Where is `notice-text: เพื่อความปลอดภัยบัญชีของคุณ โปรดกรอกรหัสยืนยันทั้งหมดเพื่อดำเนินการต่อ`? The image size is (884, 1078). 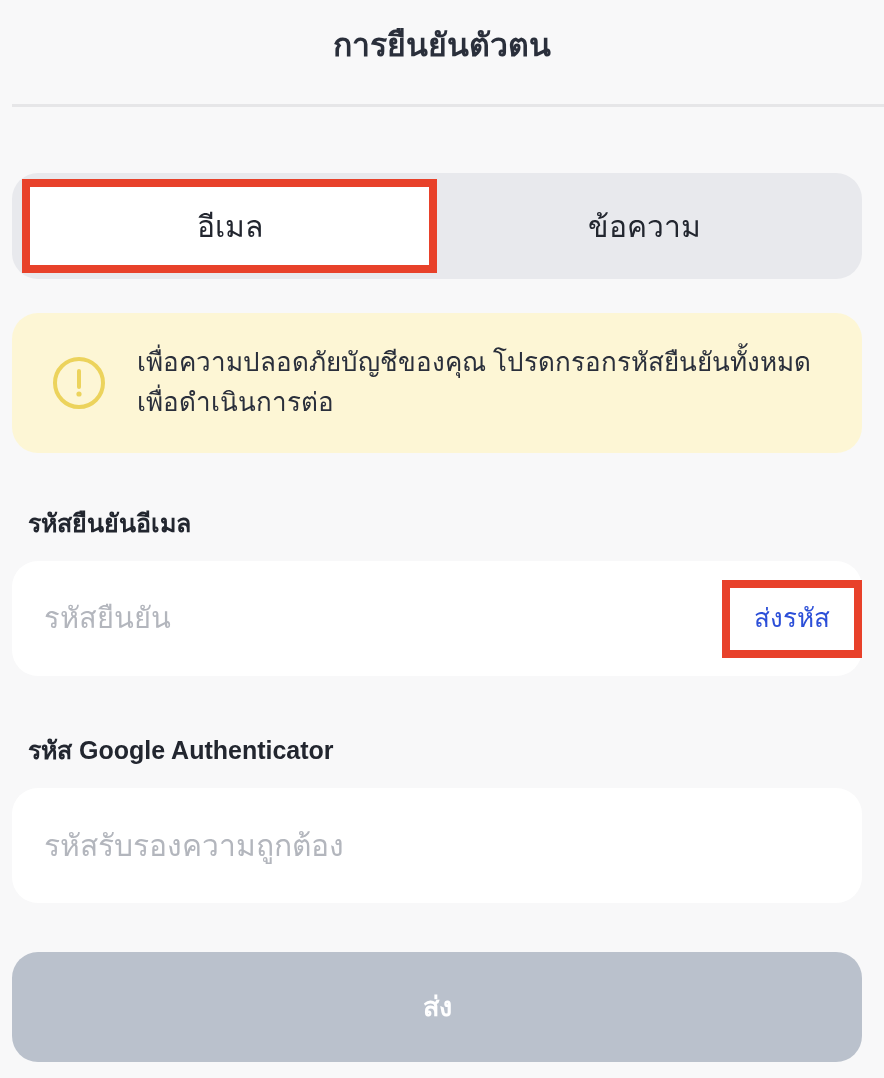
notice-text: เพื่อความปลอดภัยบัญชีของคุณ โปรดกรอกรหัสยืนยันทั้งหมดเพื่อดำเนินการต่อ is located at coordinates (489, 383).